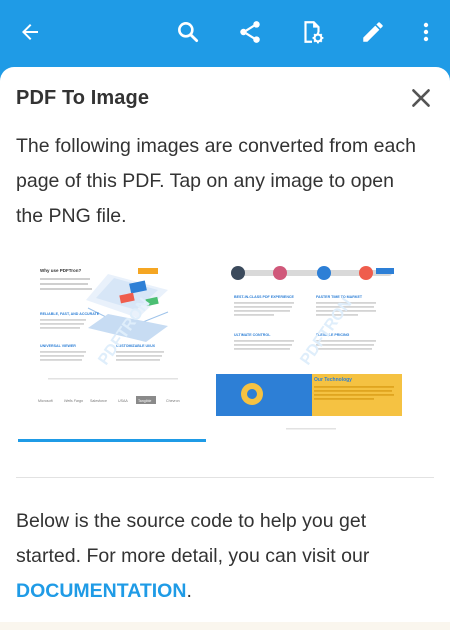  Describe the element at coordinates (83, 98) in the screenshot. I see `sheet-title: PDF To Image` at that location.